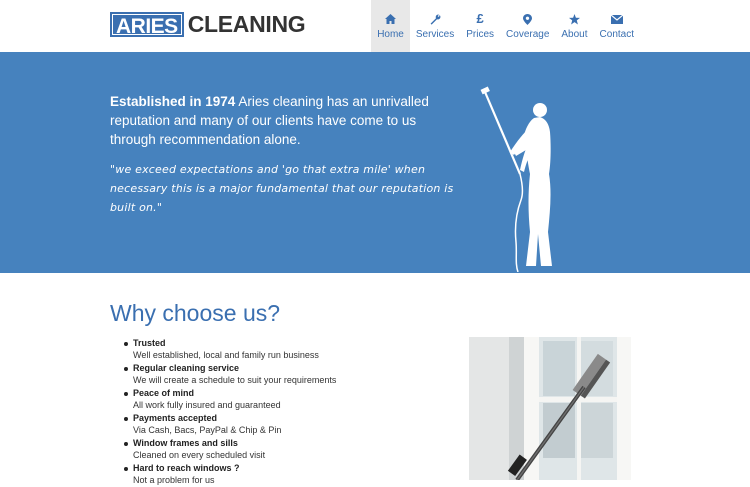 The width and height of the screenshot is (750, 487). Describe the element at coordinates (528, 34) in the screenshot. I see `nav-label: Coverage` at that location.